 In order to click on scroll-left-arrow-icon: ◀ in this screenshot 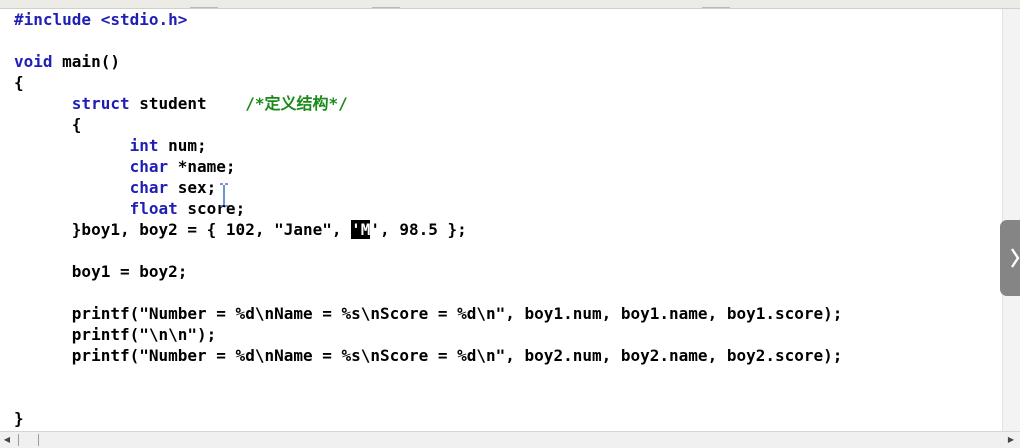, I will do `click(7, 440)`.